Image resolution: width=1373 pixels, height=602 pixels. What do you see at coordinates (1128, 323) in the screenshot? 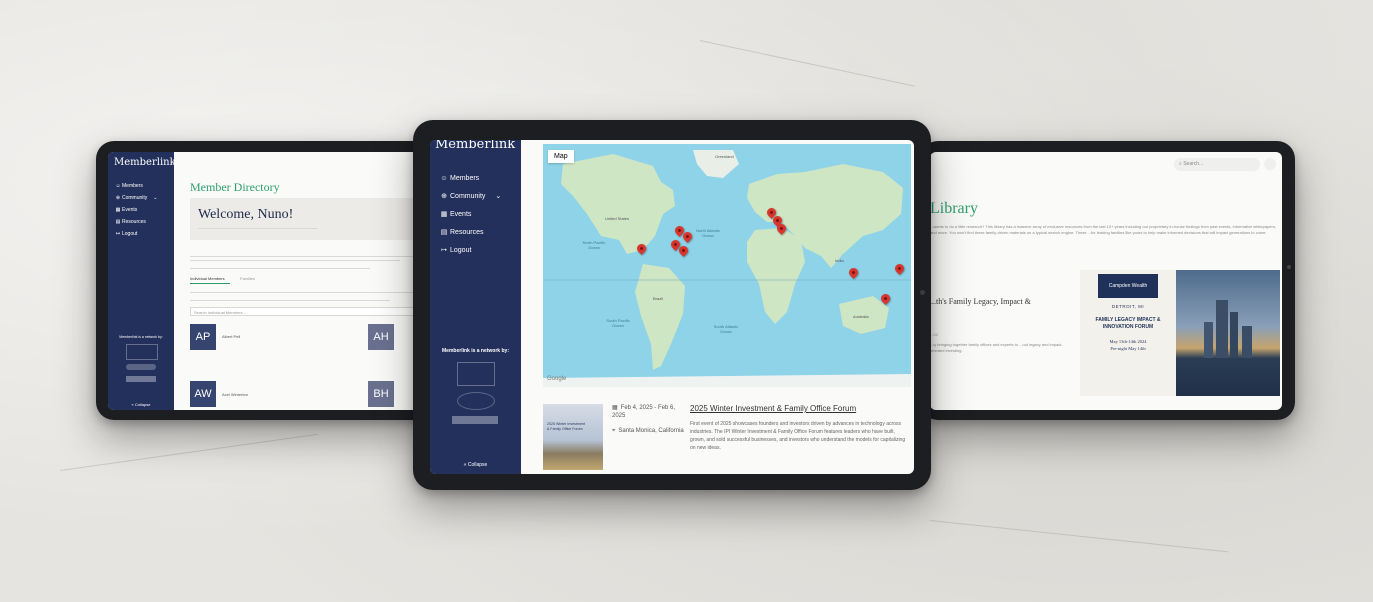
I see `poster-forum: FAMILY LEGACY IMPACT & INNOVATION FORUM` at bounding box center [1128, 323].